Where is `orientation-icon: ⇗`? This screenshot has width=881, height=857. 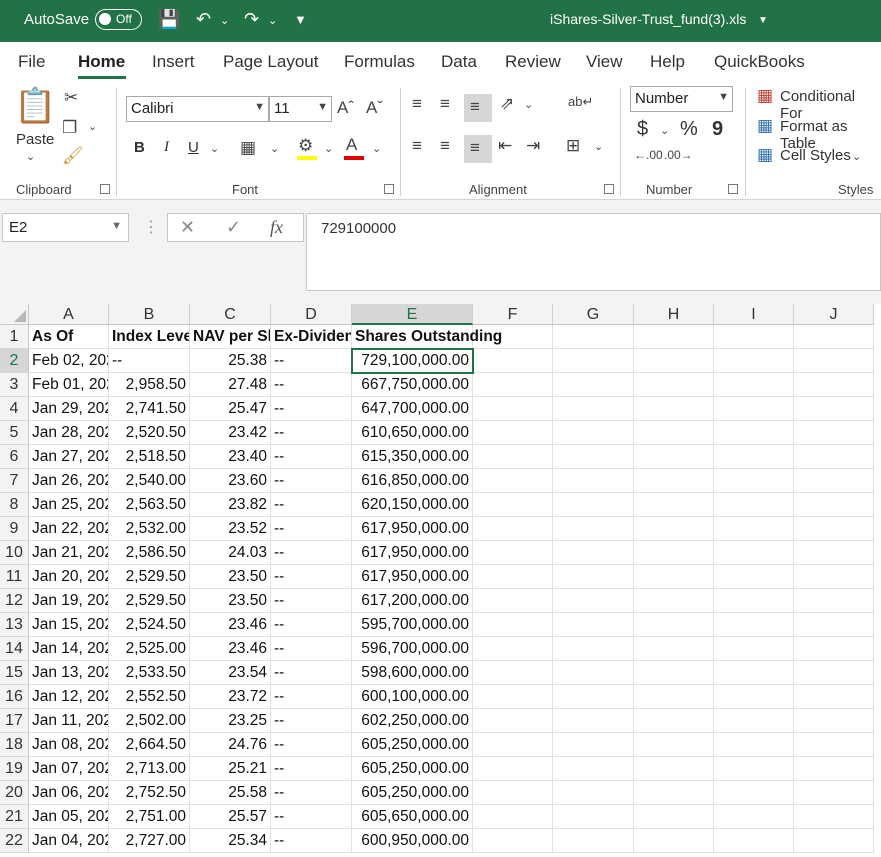
orientation-icon: ⇗ is located at coordinates (507, 104).